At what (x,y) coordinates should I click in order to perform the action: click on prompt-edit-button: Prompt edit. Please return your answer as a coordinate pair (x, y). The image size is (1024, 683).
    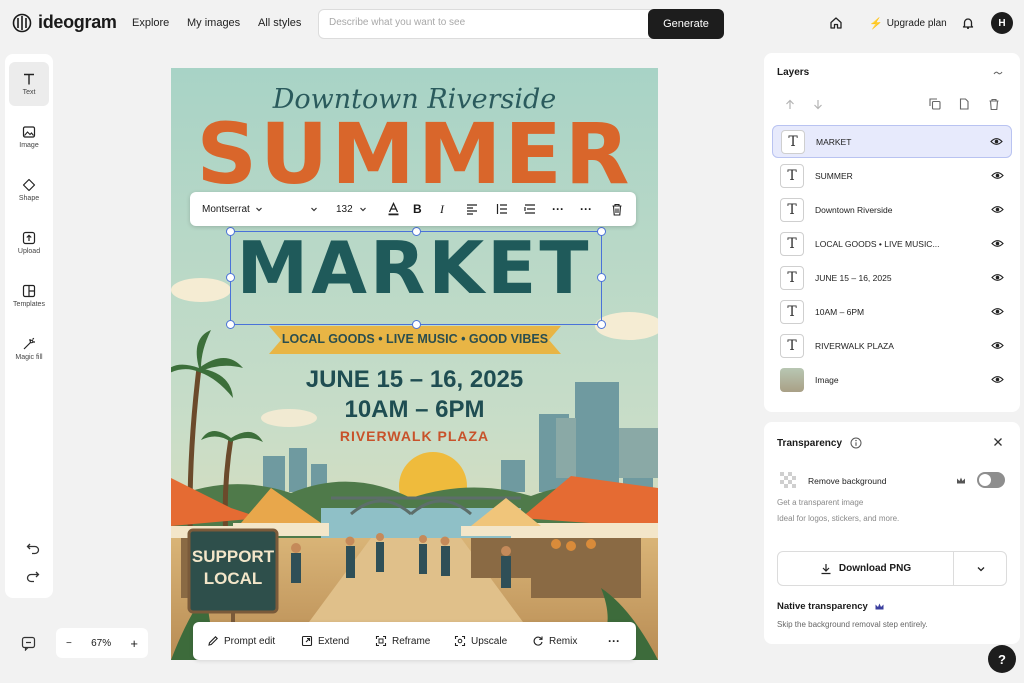
    Looking at the image, I should click on (241, 641).